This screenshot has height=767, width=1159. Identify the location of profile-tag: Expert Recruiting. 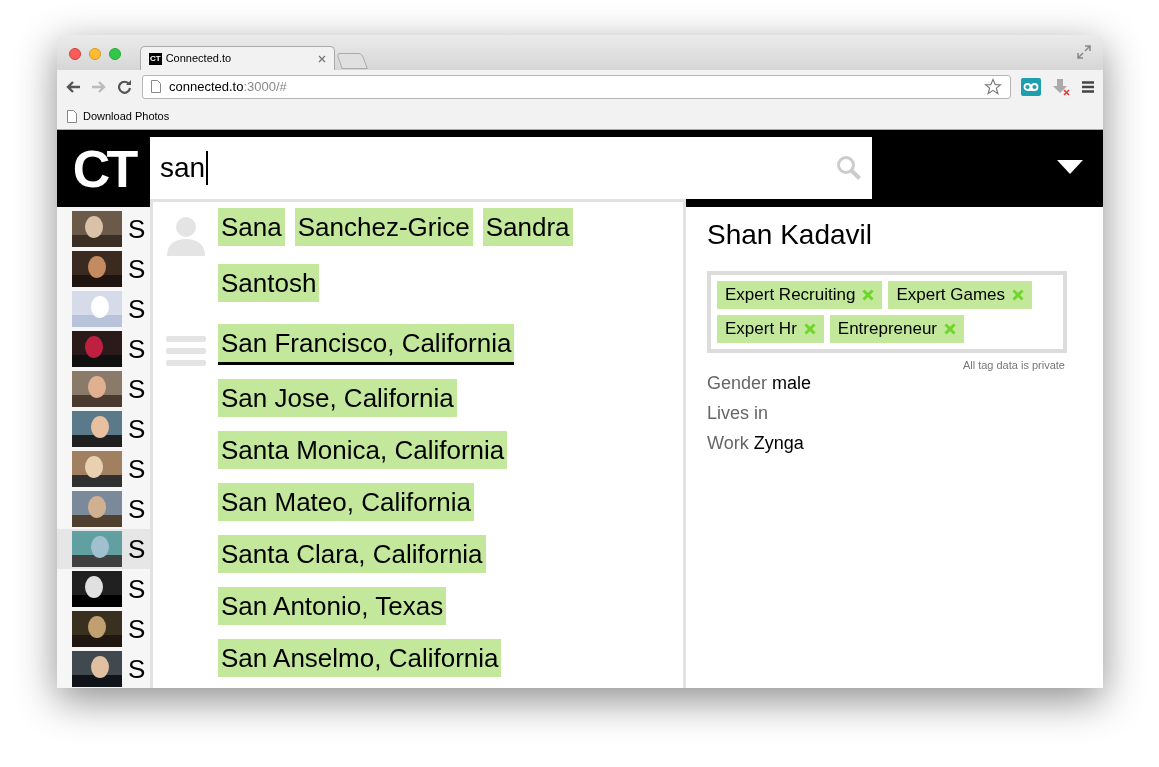
(800, 295).